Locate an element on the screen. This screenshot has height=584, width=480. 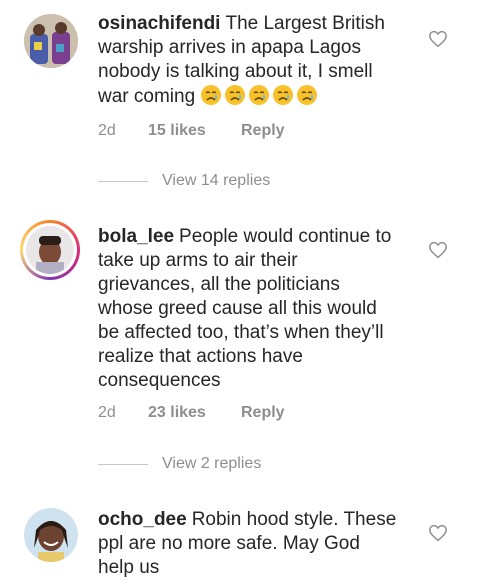
view-replies-button: View 14 replies is located at coordinates (184, 181).